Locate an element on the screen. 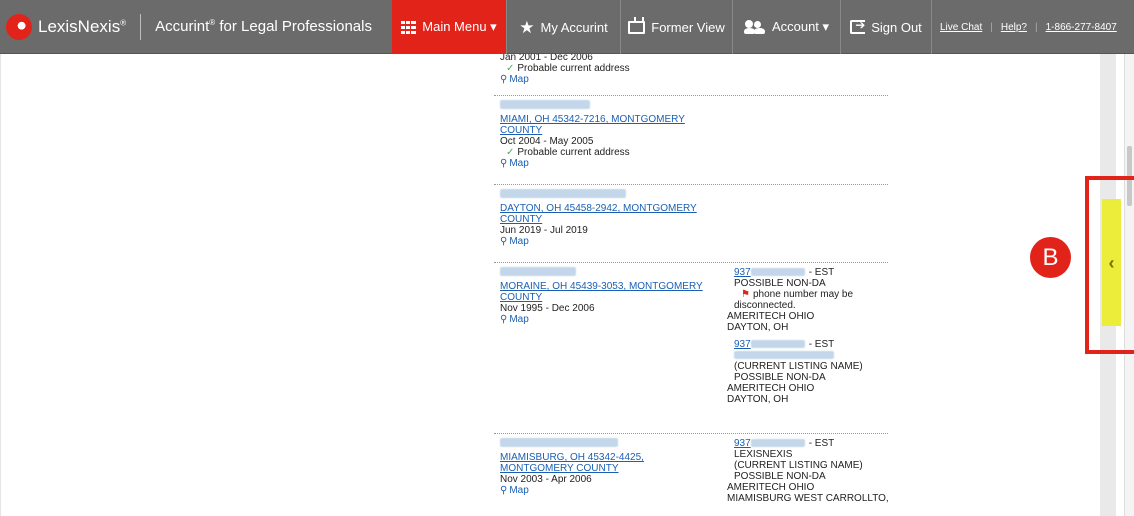  address-dates: Oct 2004 - May 2005 is located at coordinates (547, 141).